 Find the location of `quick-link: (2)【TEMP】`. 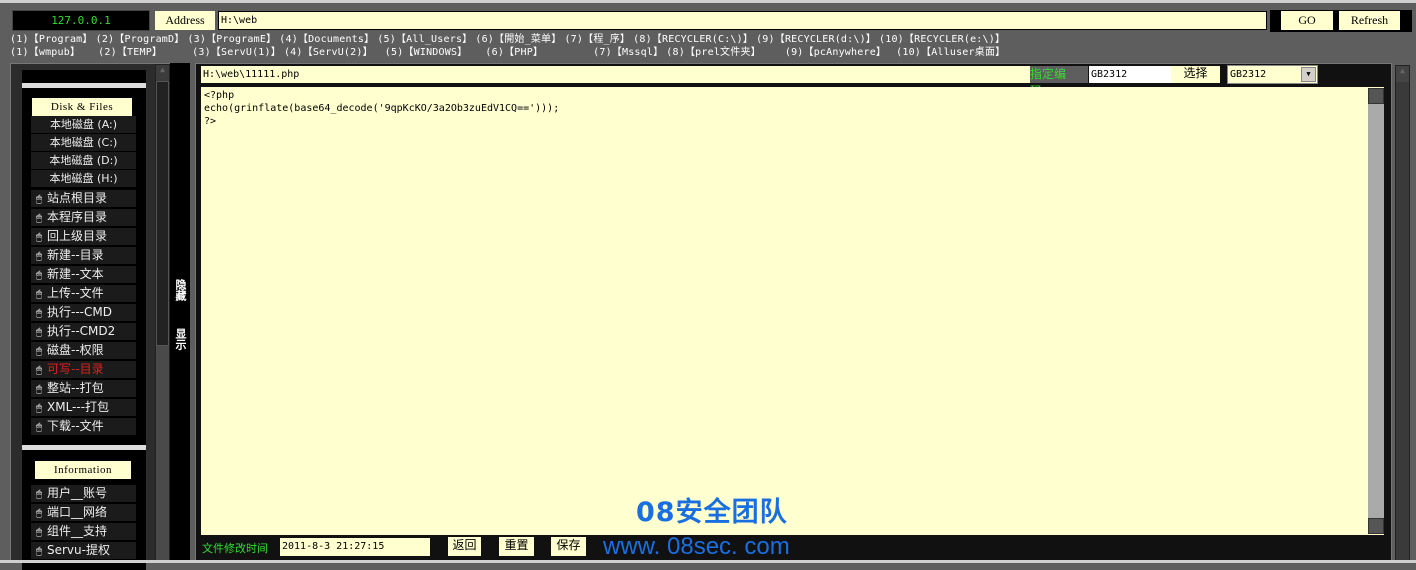

quick-link: (2)【TEMP】 is located at coordinates (130, 52).